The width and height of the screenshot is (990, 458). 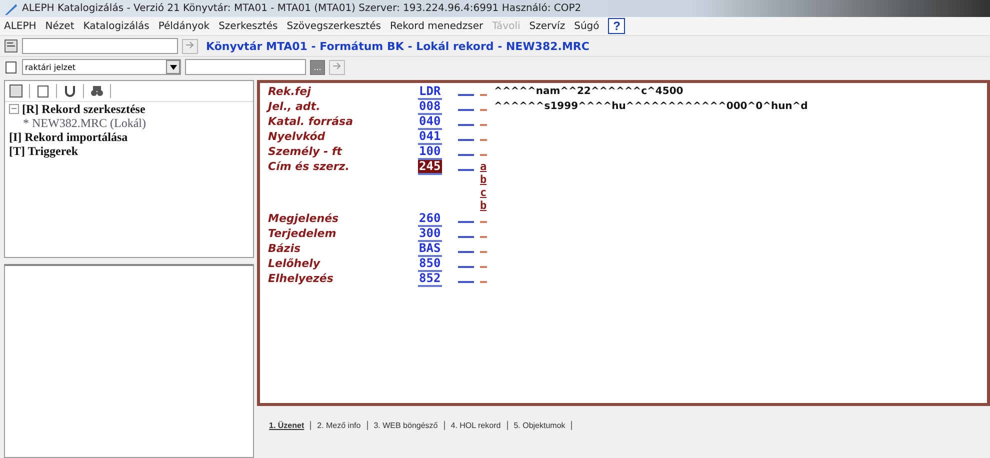 What do you see at coordinates (430, 264) in the screenshot?
I see `field-tag: 850` at bounding box center [430, 264].